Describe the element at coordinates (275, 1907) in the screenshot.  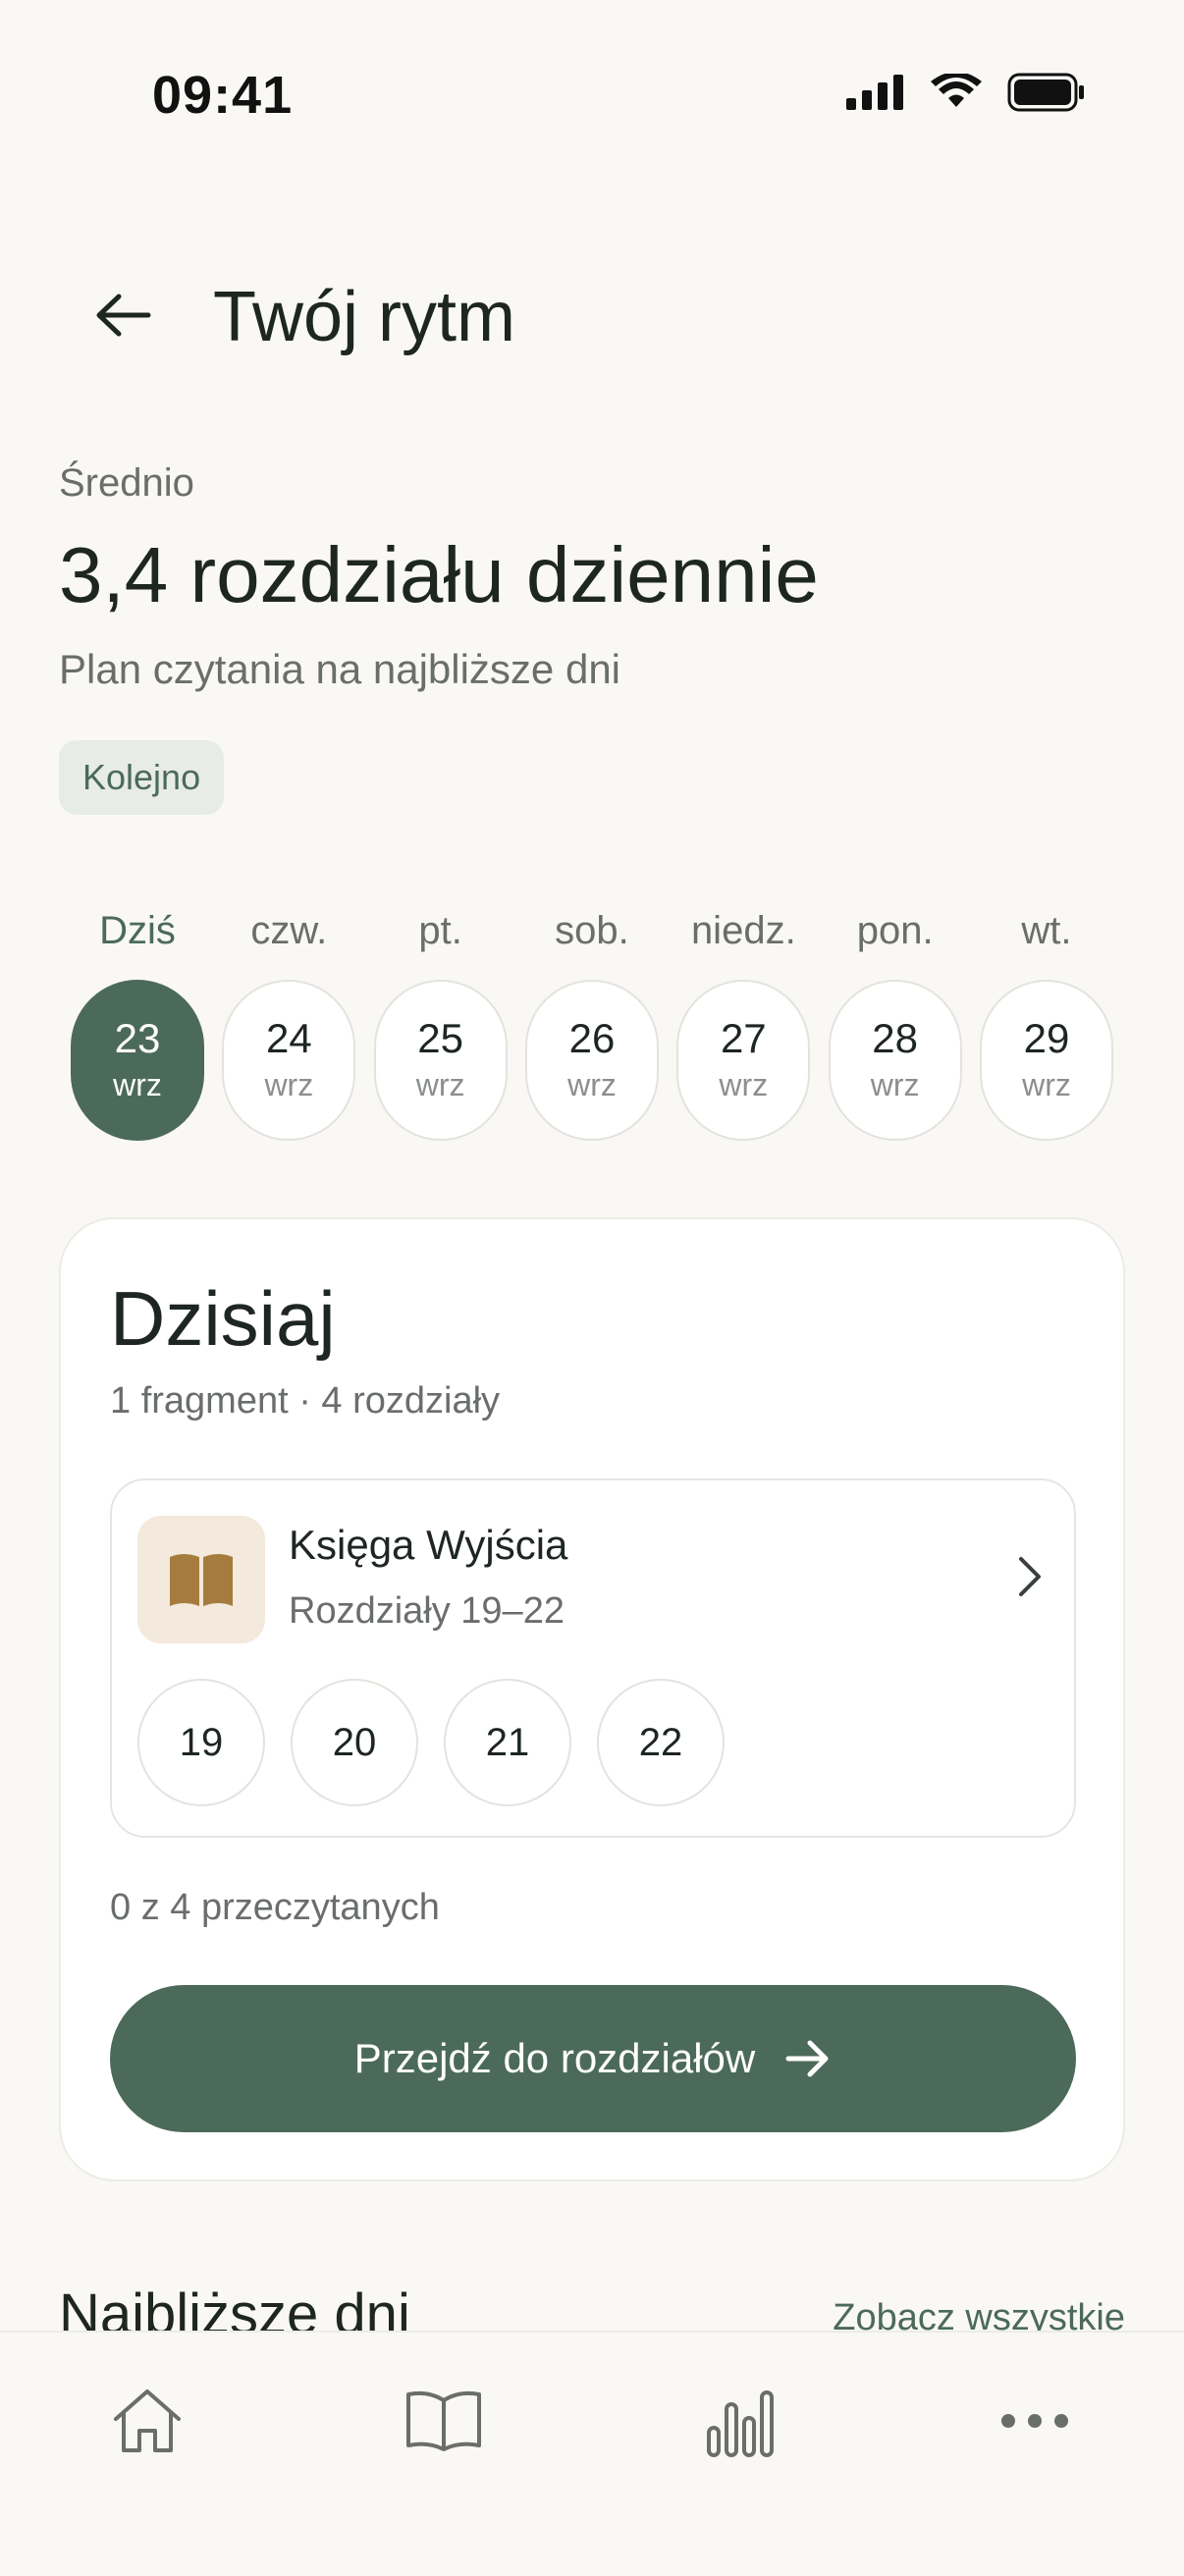
I see `progress-text: 0 z 4 przeczytanych` at that location.